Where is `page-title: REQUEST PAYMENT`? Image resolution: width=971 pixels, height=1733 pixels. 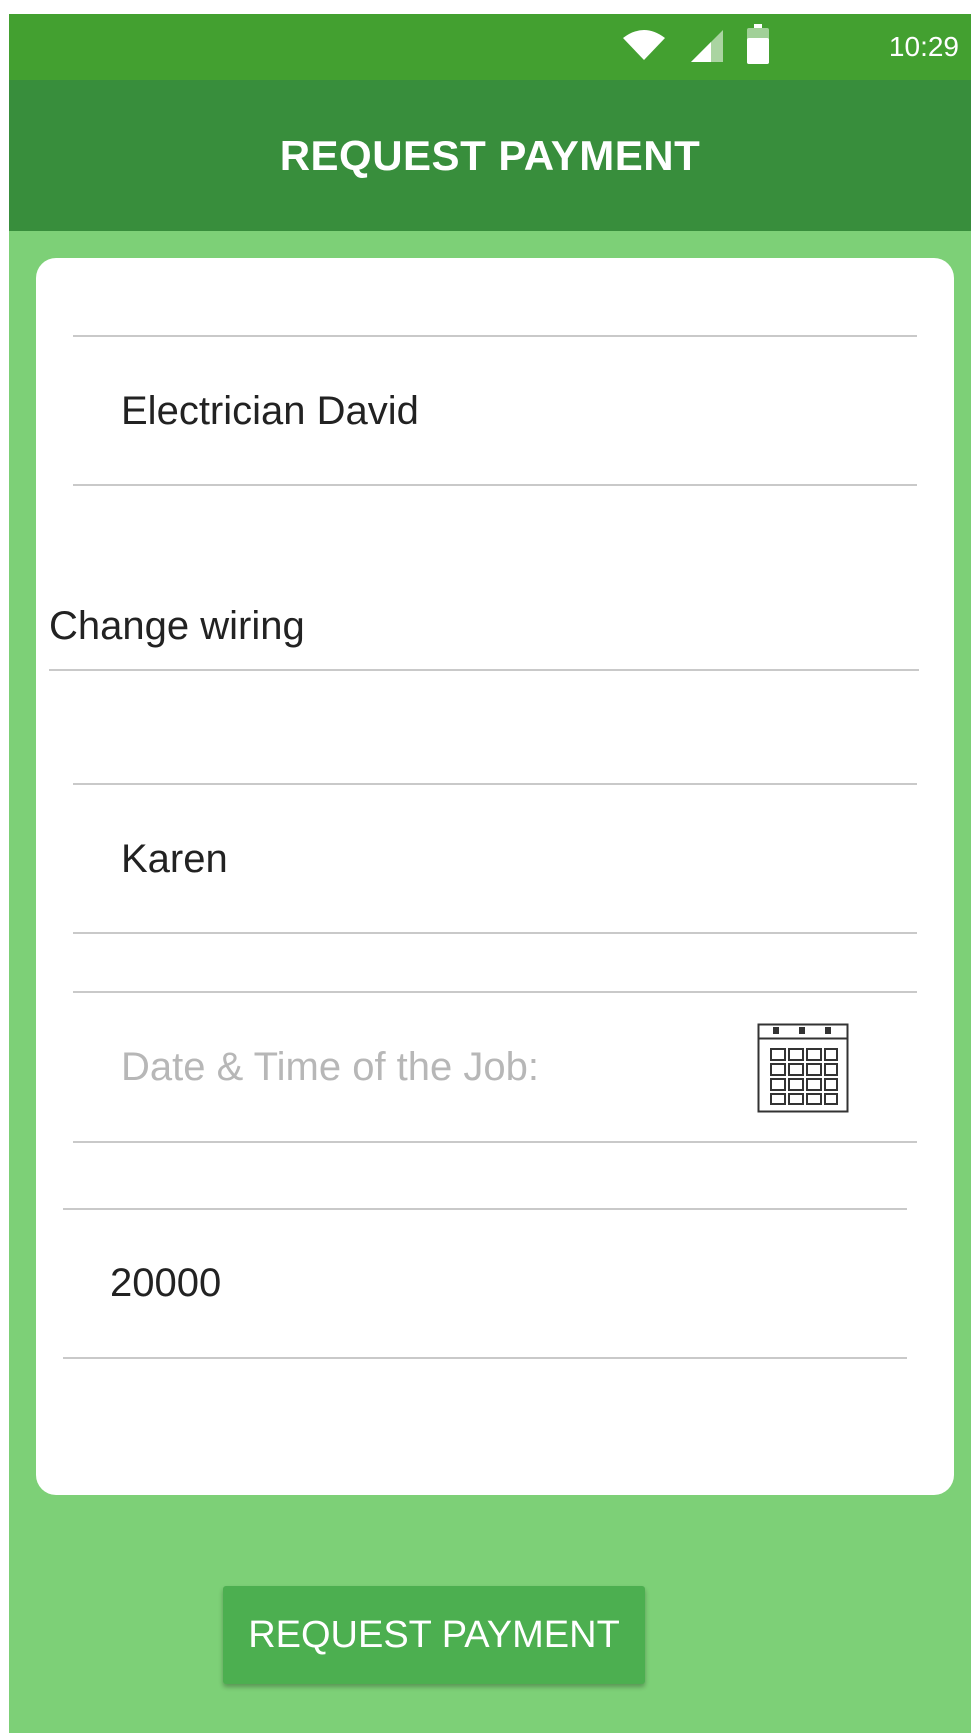 page-title: REQUEST PAYMENT is located at coordinates (490, 155).